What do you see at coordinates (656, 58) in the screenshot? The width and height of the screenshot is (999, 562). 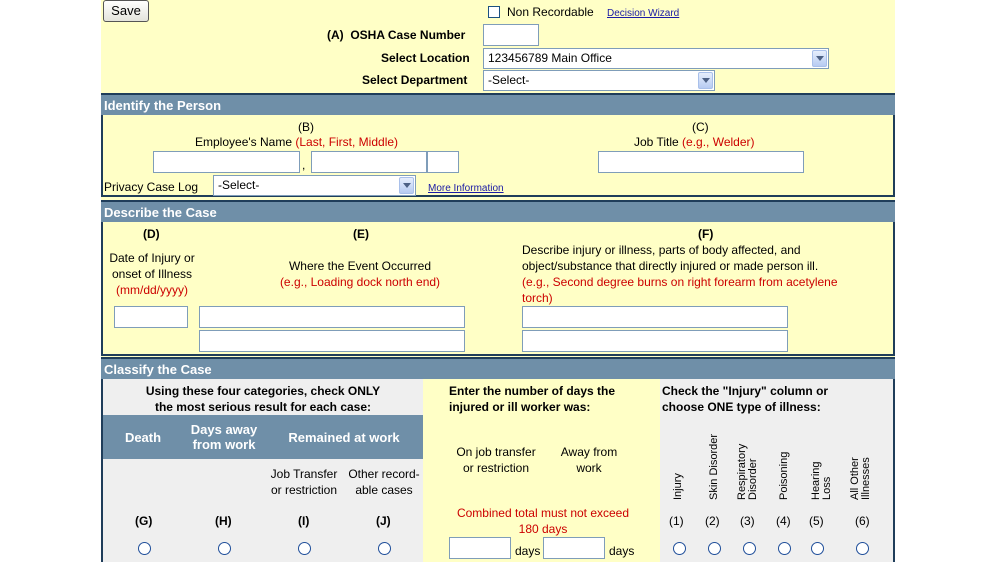 I see `location-select: 123456789 Main Office` at bounding box center [656, 58].